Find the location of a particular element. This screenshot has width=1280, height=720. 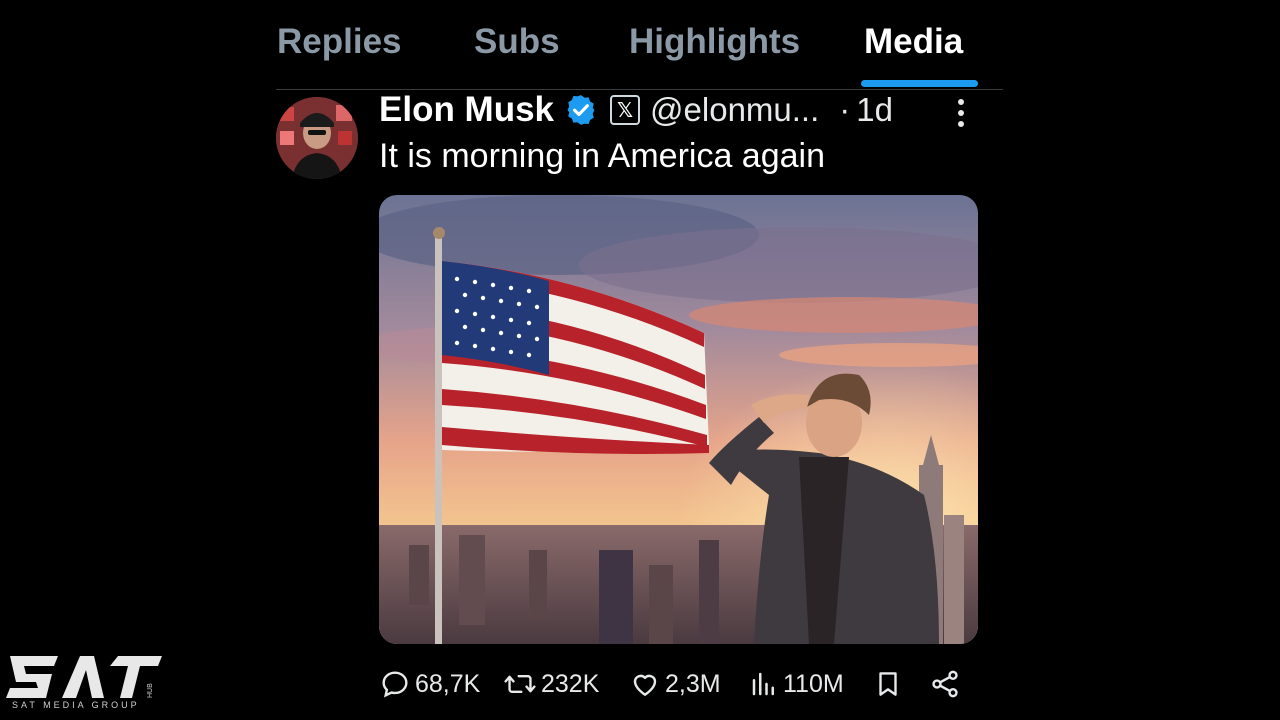

views-button: 110M is located at coordinates (796, 684).